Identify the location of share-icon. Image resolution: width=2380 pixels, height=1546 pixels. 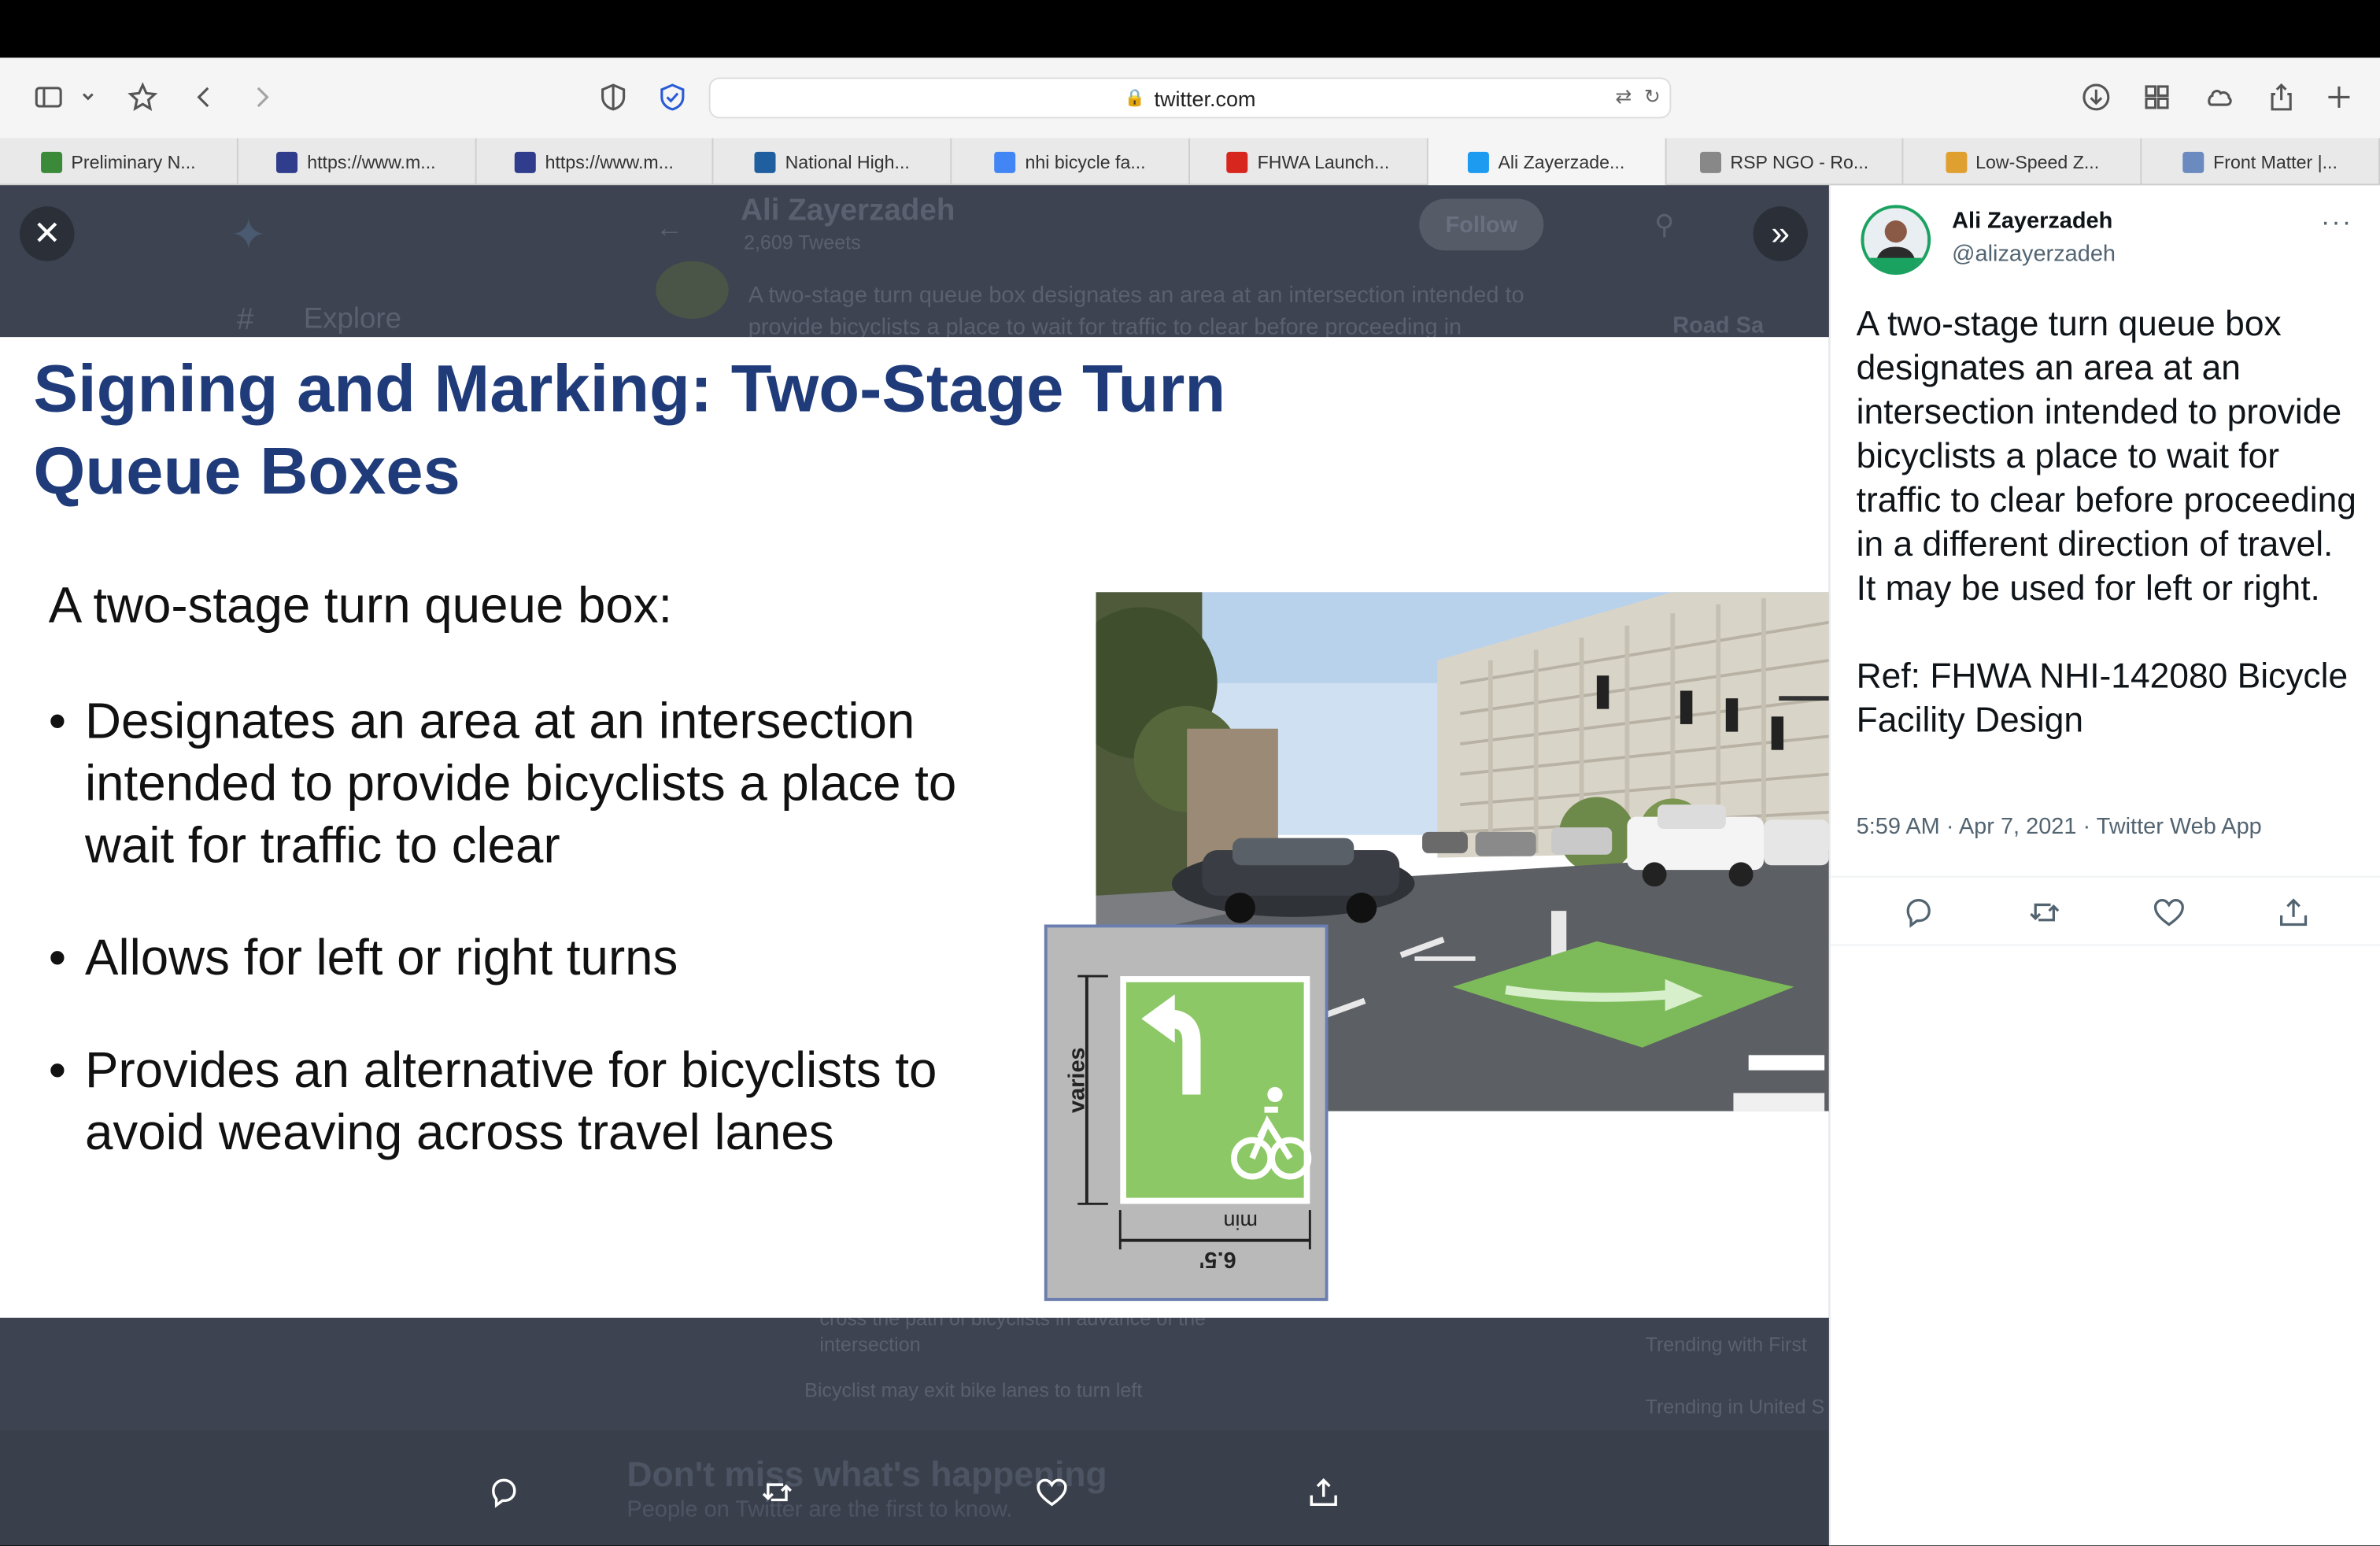
(2281, 97).